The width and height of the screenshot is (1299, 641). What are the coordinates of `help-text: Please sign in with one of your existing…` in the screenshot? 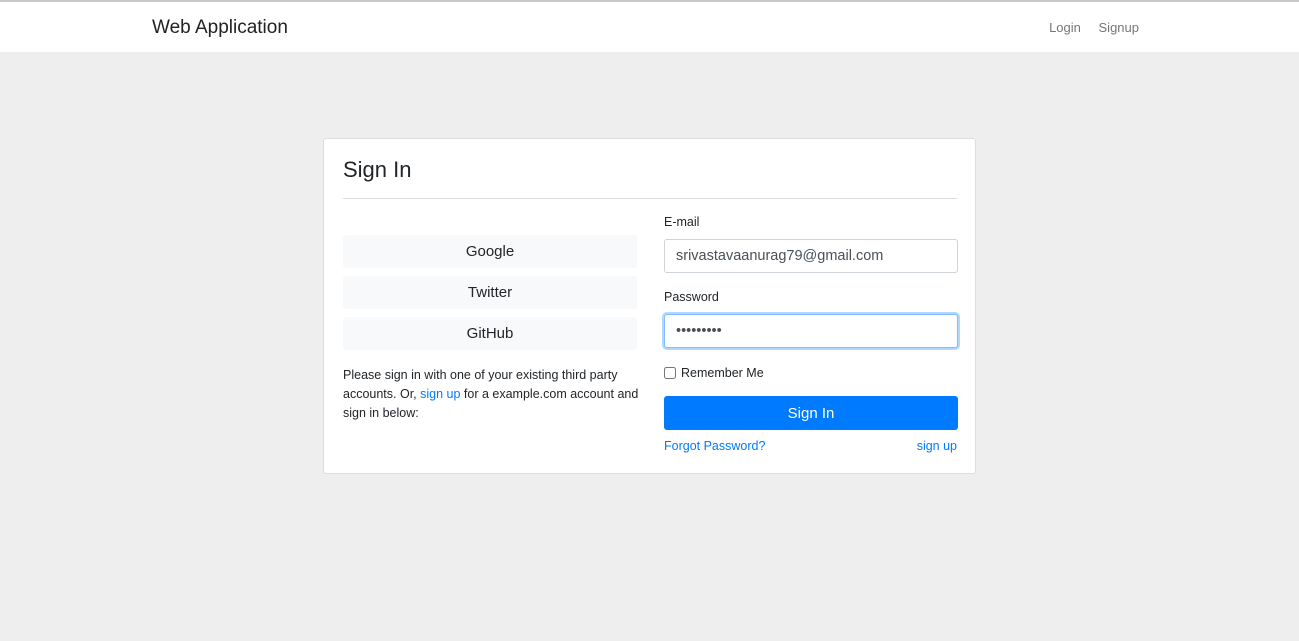 It's located at (493, 394).